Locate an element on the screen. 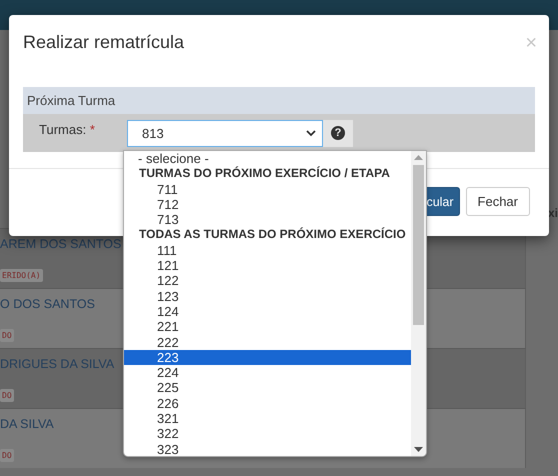 This screenshot has width=558, height=476. help-button: ? is located at coordinates (338, 133).